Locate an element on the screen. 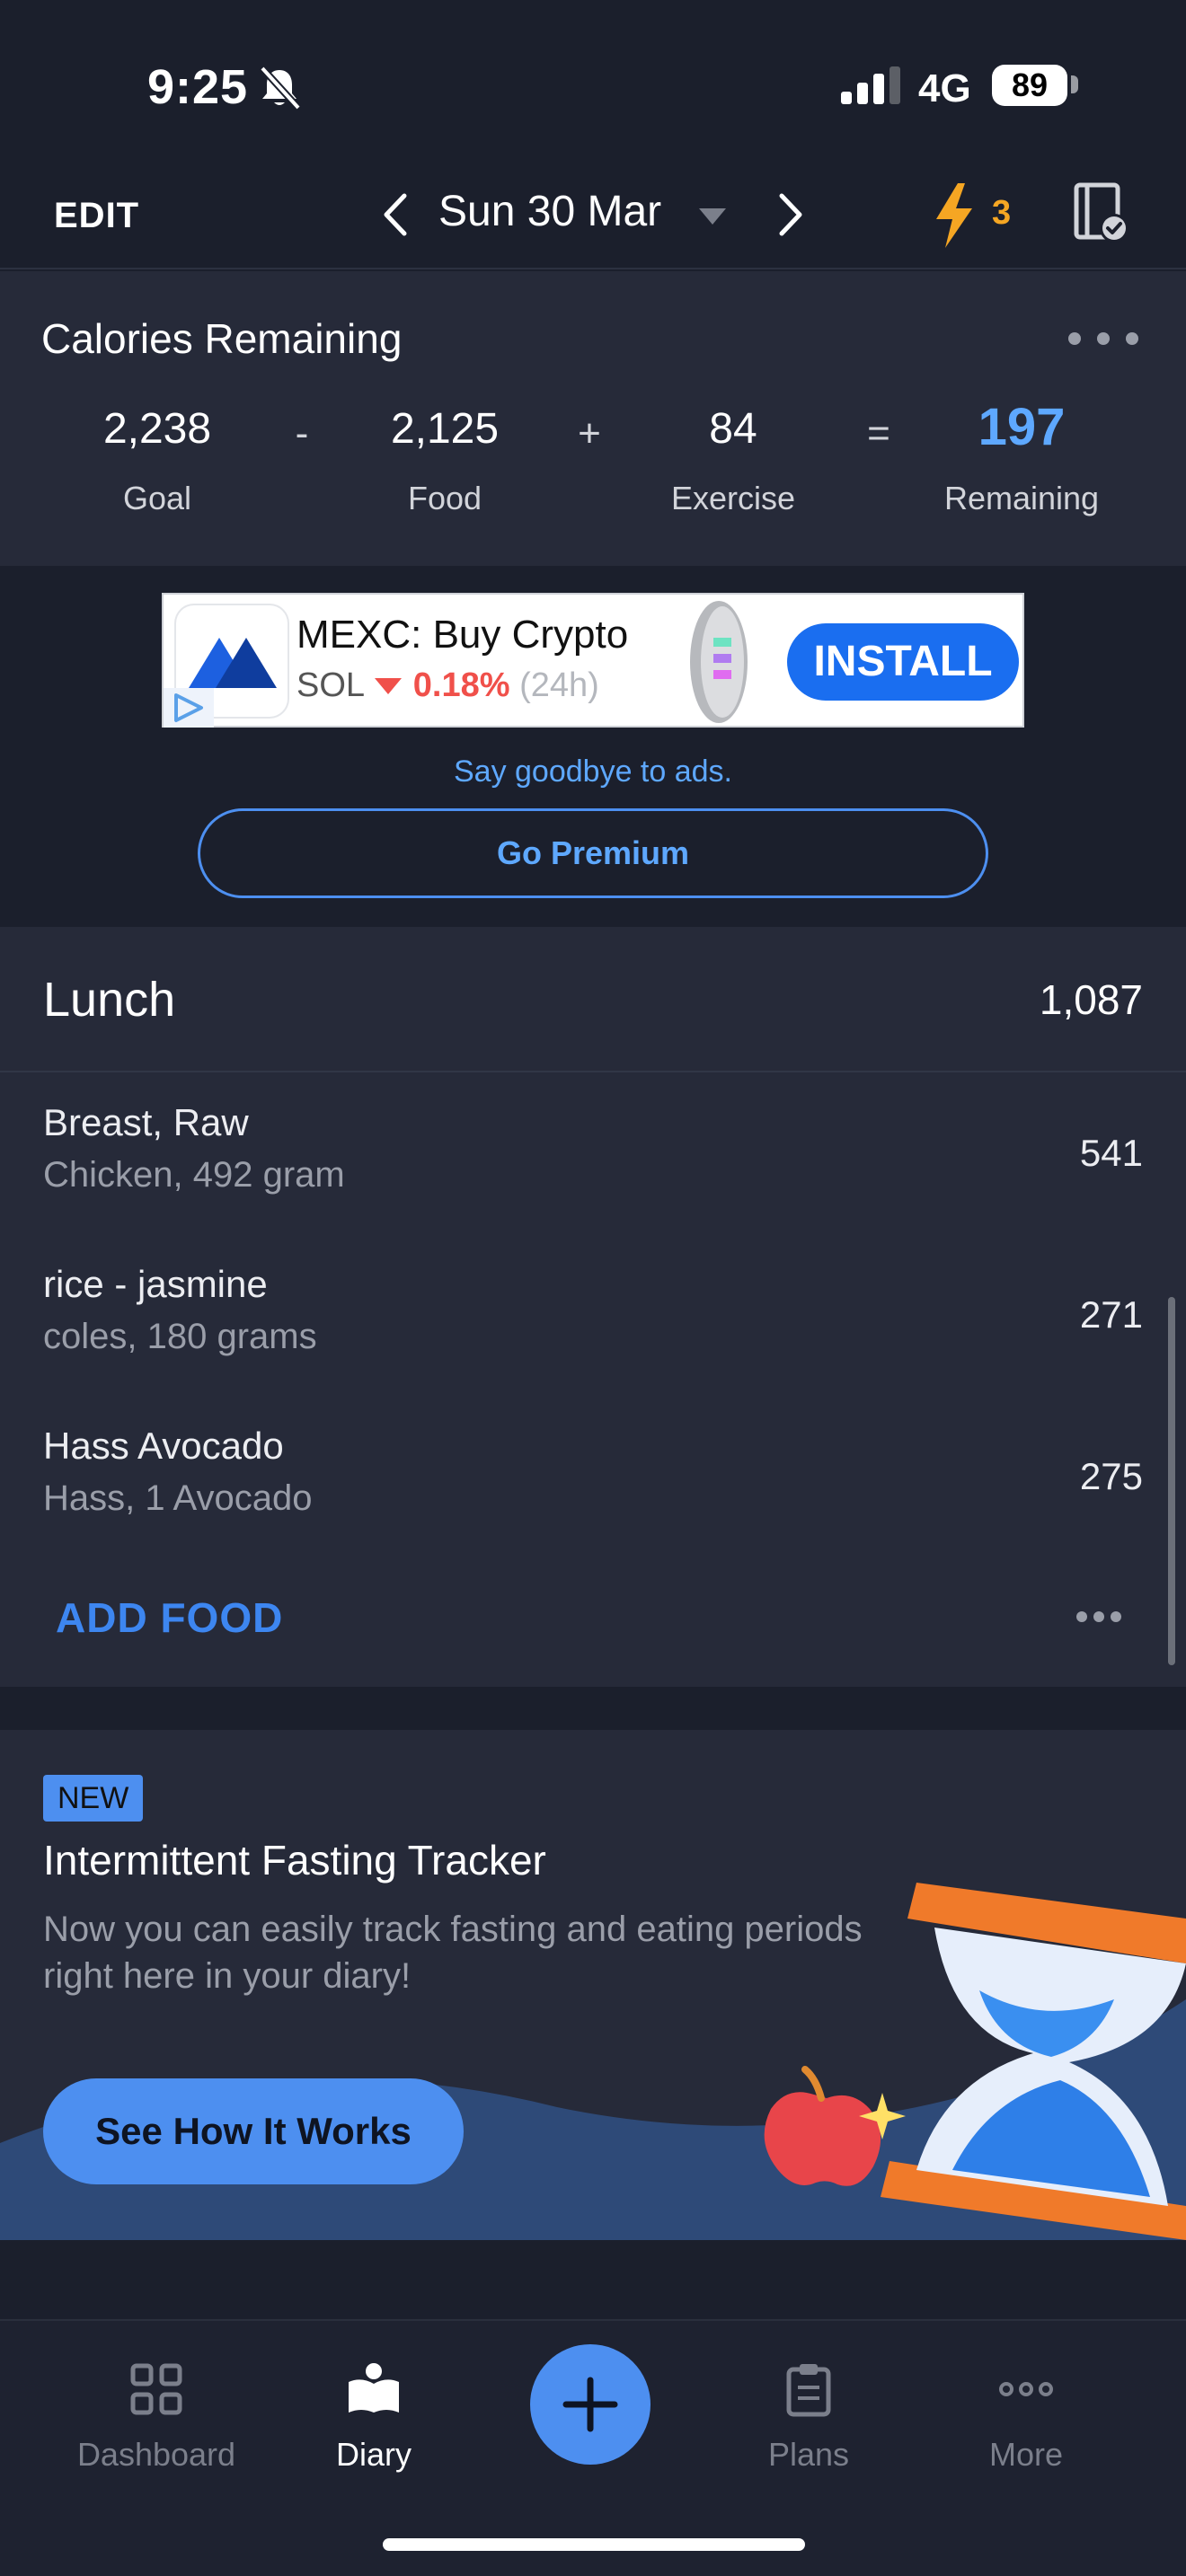 This screenshot has height=2576, width=1186. ad-change: 0.18% is located at coordinates (461, 685).